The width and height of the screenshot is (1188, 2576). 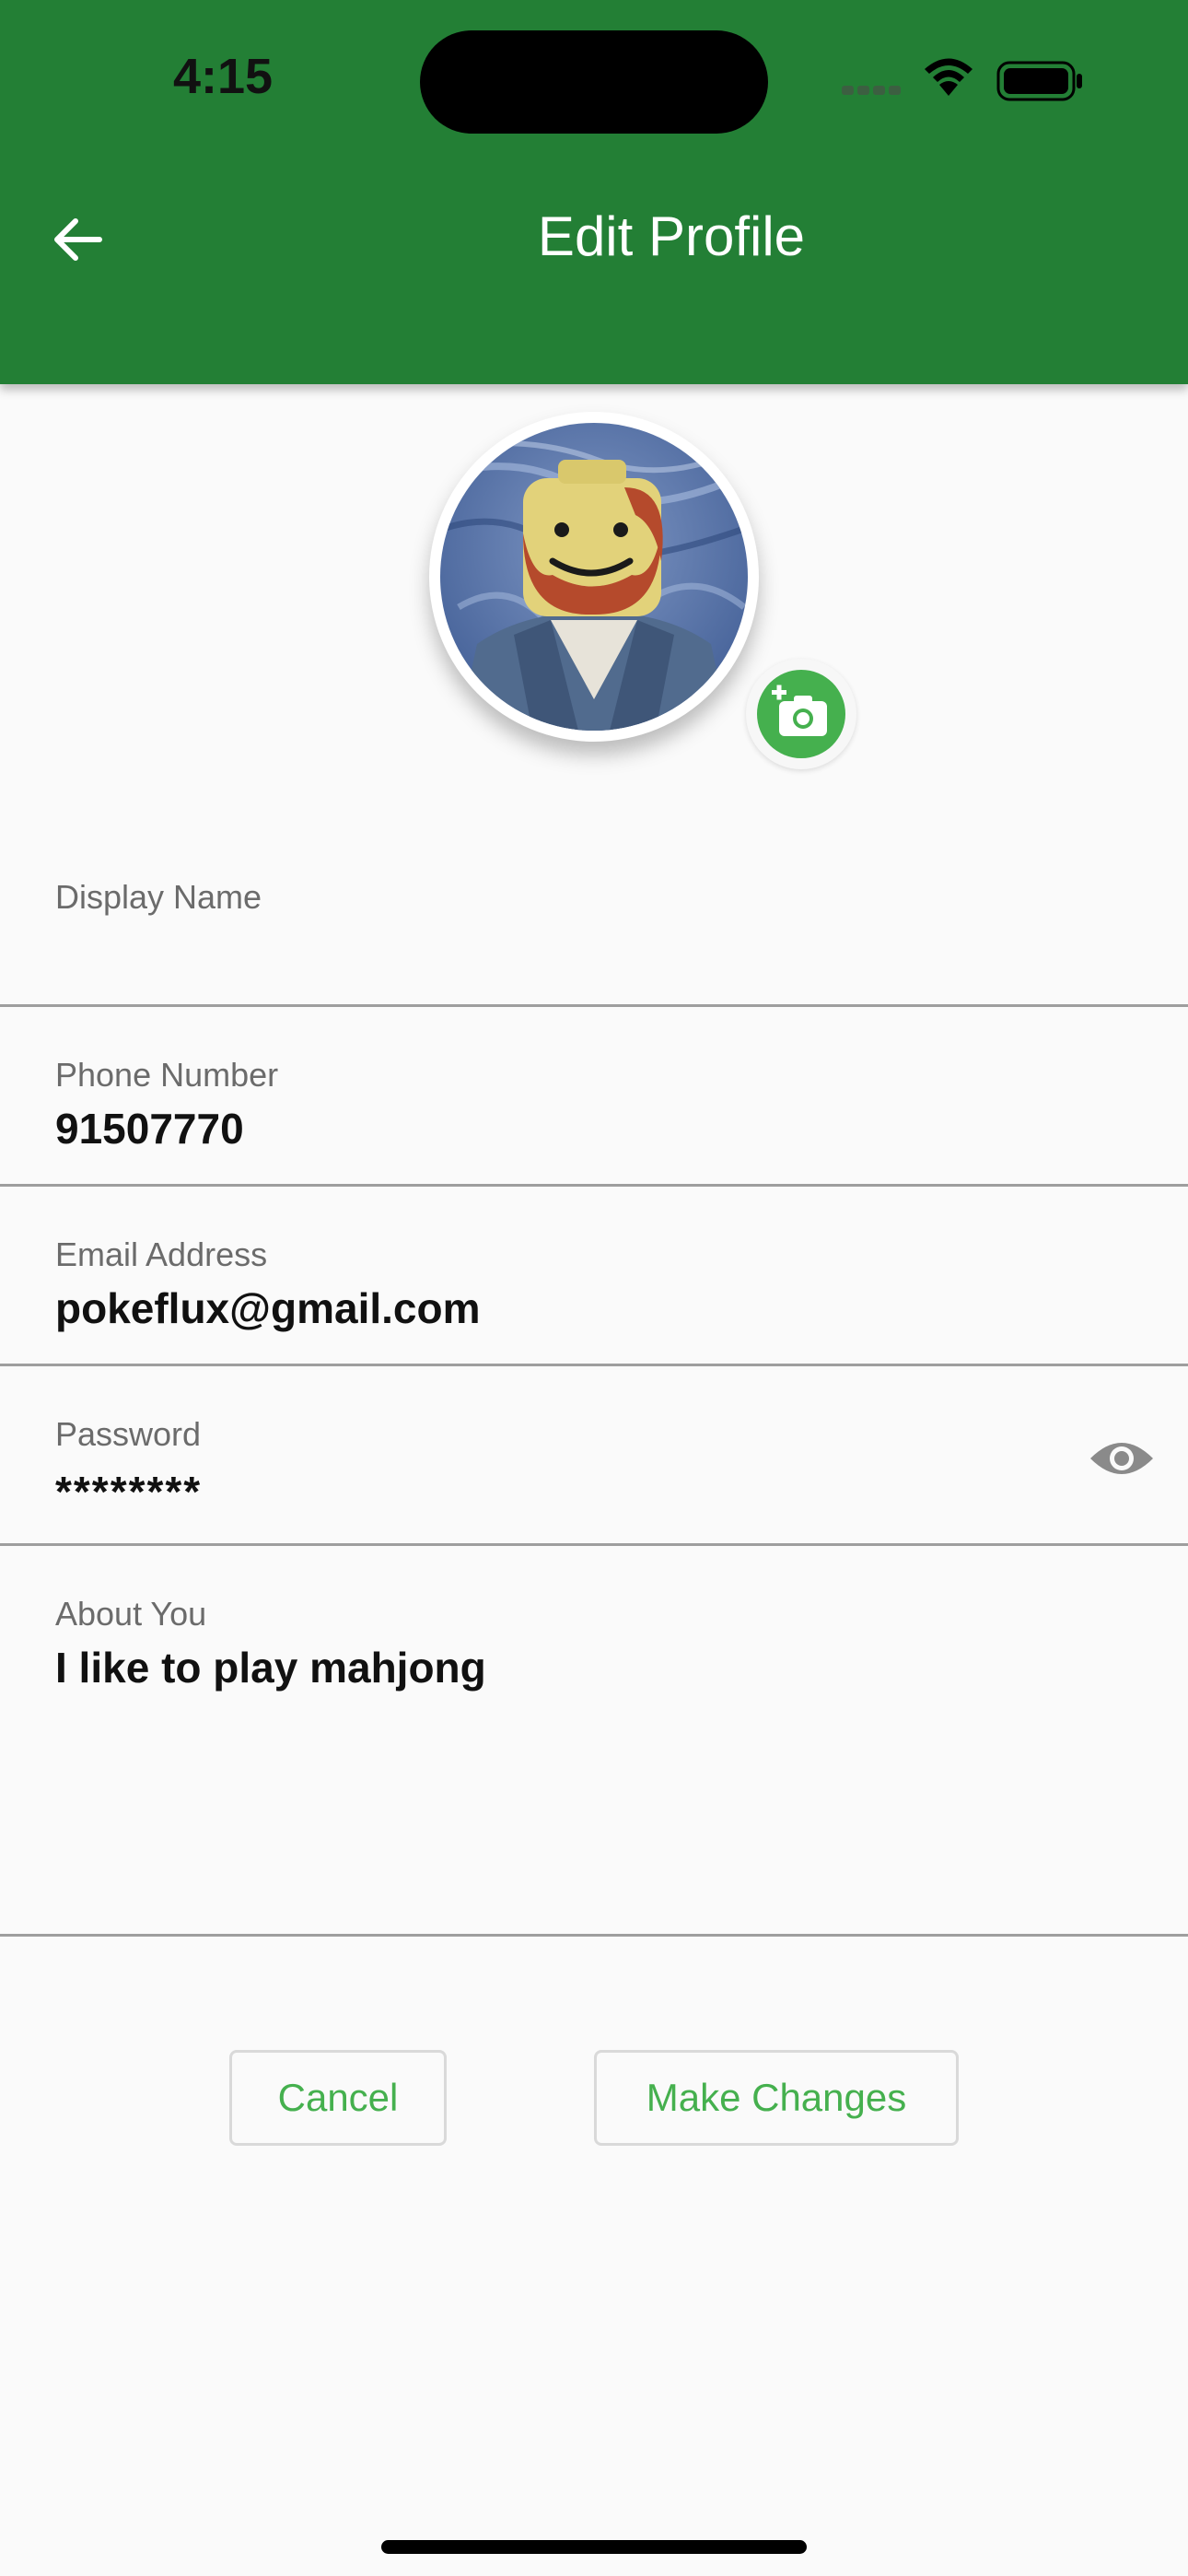 I want to click on password-value: ********, so click(x=129, y=1492).